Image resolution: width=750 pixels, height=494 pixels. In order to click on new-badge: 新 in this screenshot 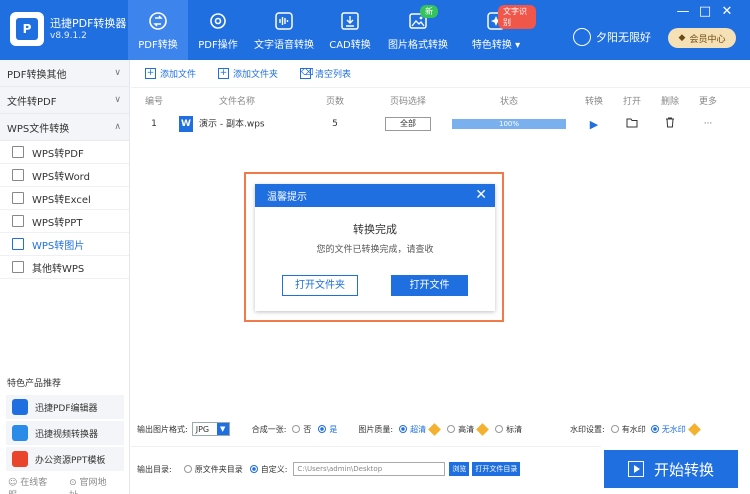, I will do `click(429, 11)`.